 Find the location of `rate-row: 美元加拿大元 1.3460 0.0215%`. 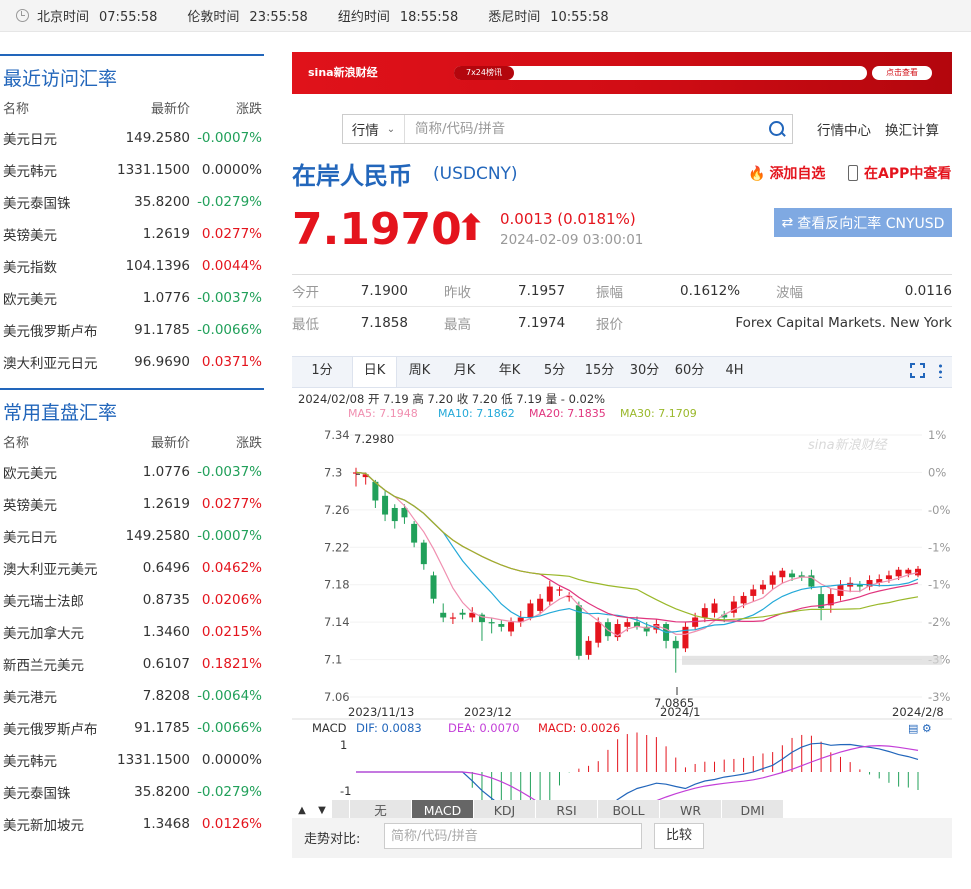

rate-row: 美元加拿大元 1.3460 0.0215% is located at coordinates (132, 632).